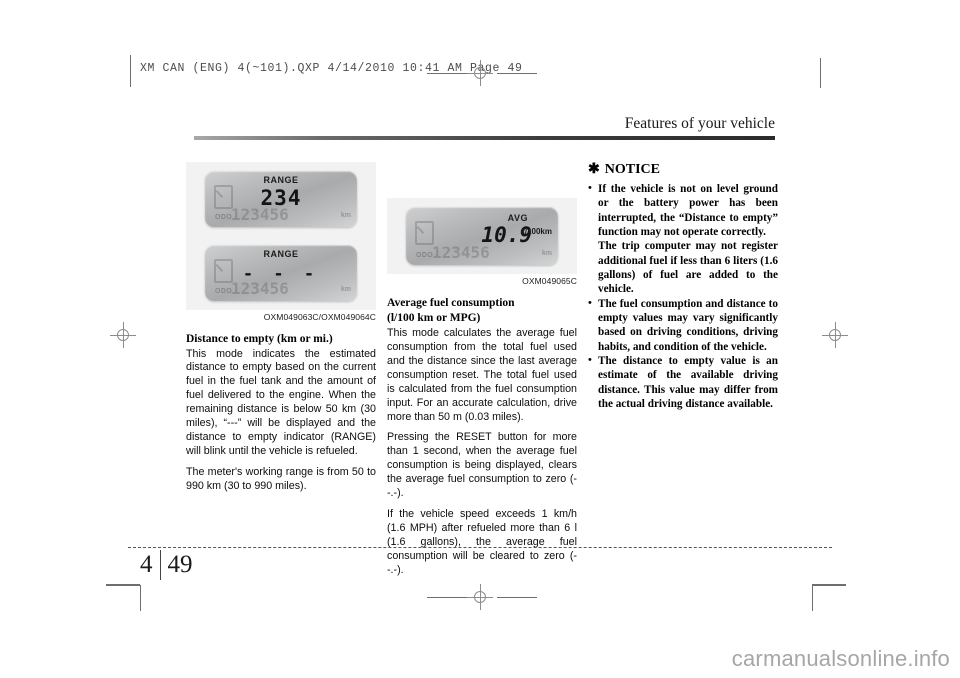 The image size is (960, 678). I want to click on crop-bar-bottom-left-v, so click(140, 598).